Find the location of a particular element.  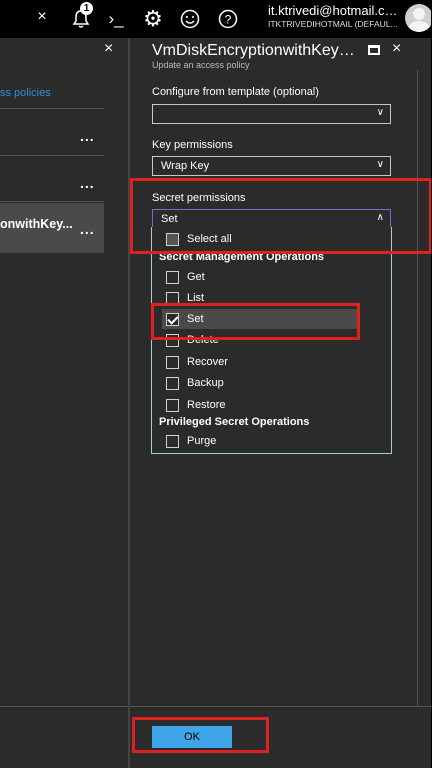

key-permissions-label: Key permissions is located at coordinates (192, 145).